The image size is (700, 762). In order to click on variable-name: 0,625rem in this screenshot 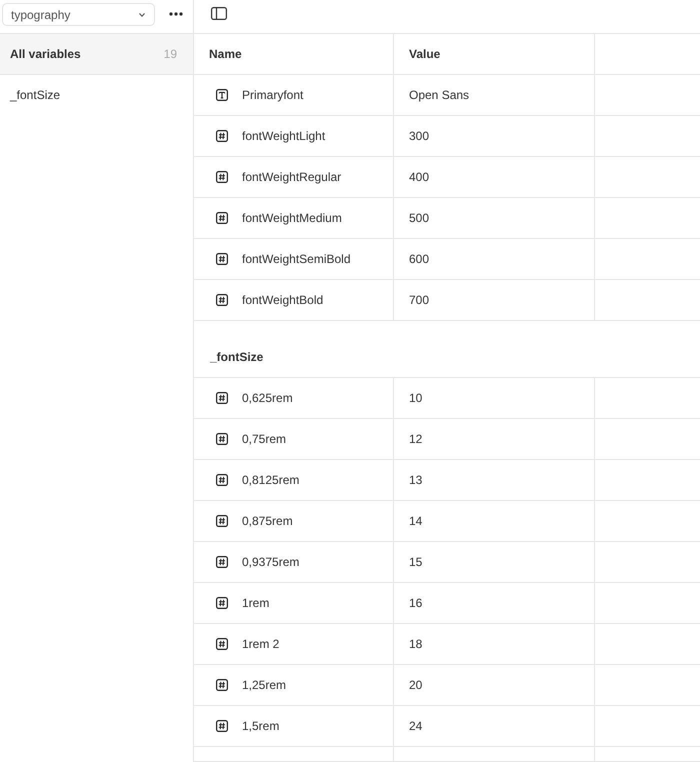, I will do `click(267, 398)`.